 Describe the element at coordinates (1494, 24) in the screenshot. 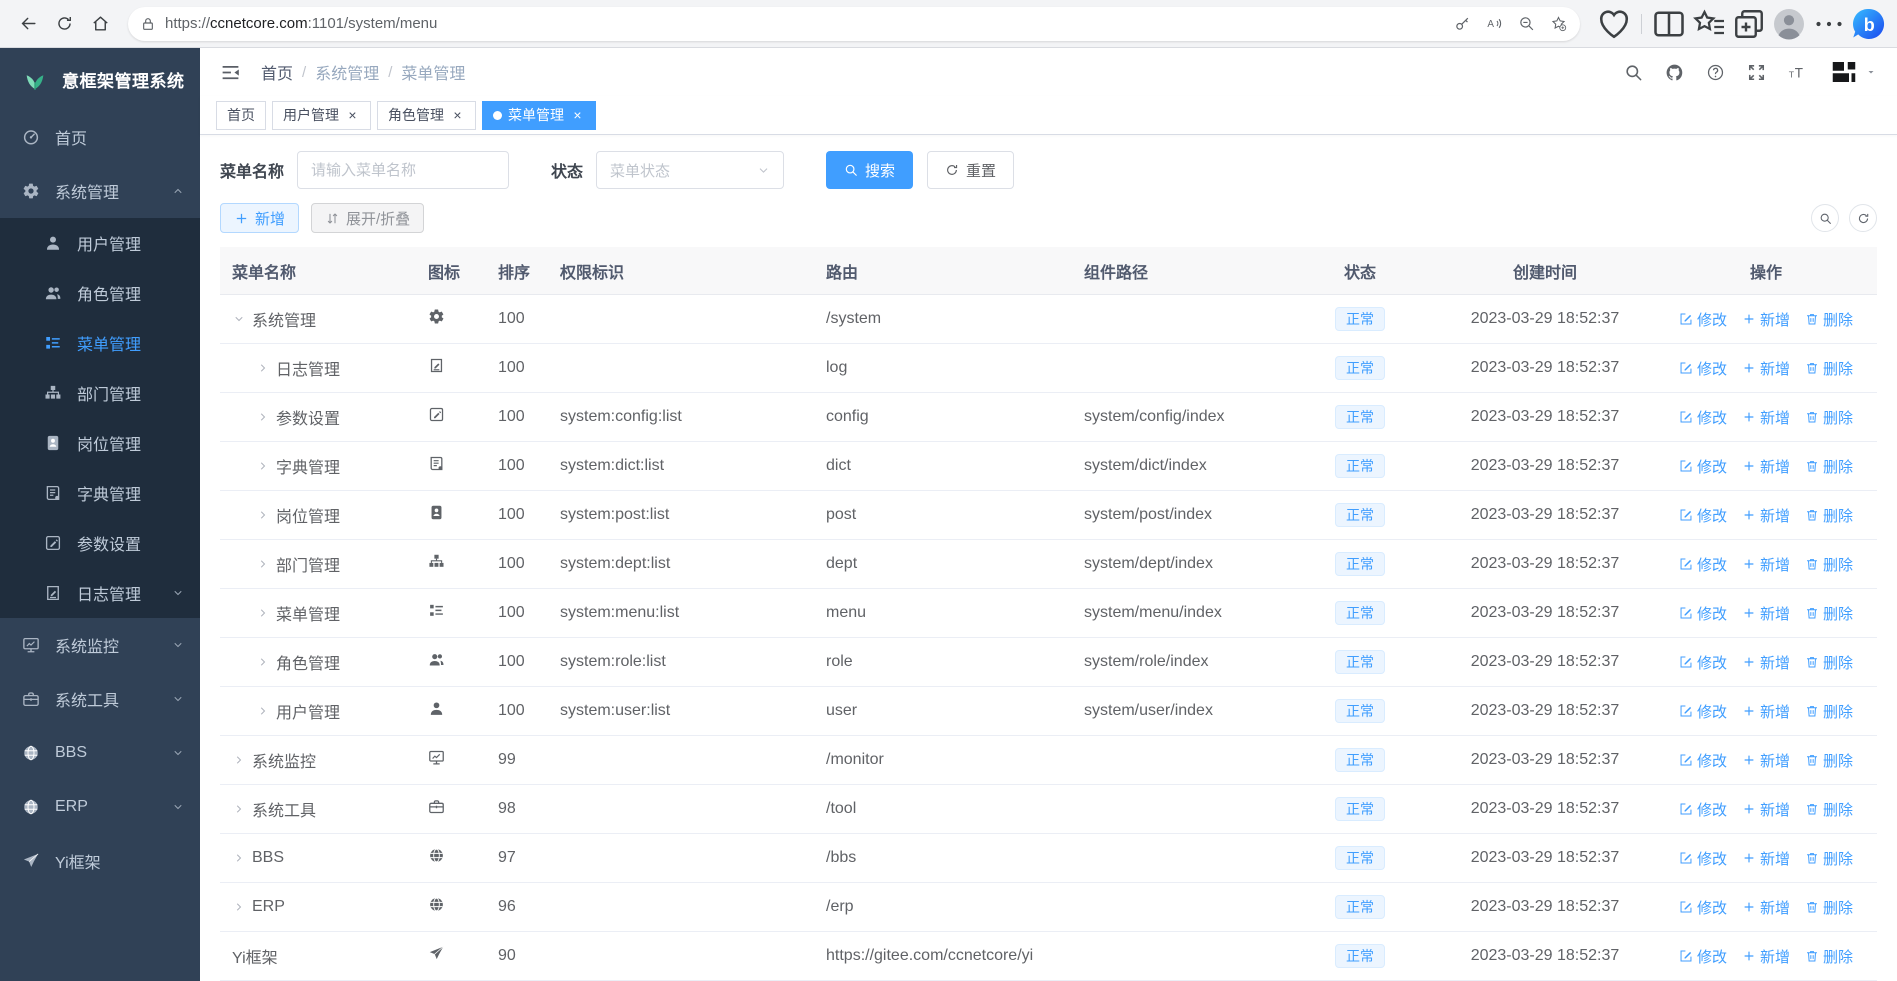

I see `read-aloud-icon: A` at that location.